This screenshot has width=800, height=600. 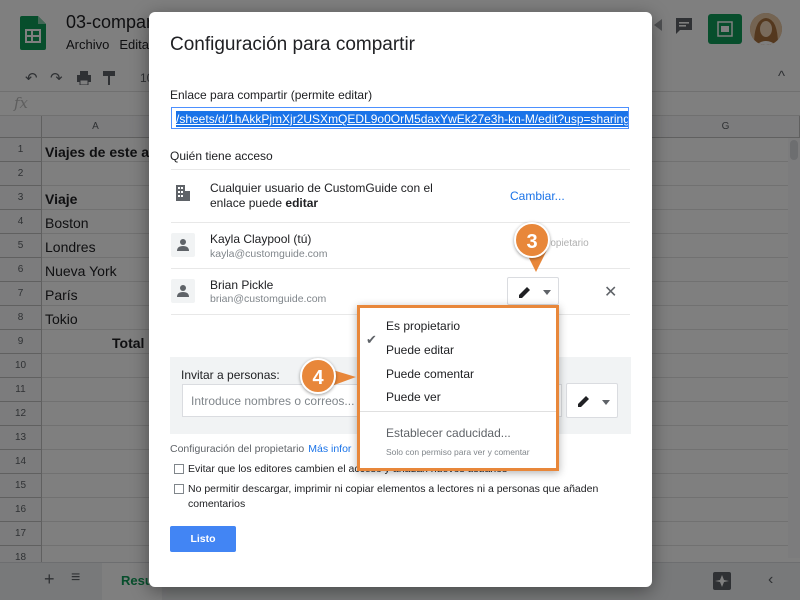 What do you see at coordinates (230, 375) in the screenshot?
I see `invite-label: Invitar a personas:` at bounding box center [230, 375].